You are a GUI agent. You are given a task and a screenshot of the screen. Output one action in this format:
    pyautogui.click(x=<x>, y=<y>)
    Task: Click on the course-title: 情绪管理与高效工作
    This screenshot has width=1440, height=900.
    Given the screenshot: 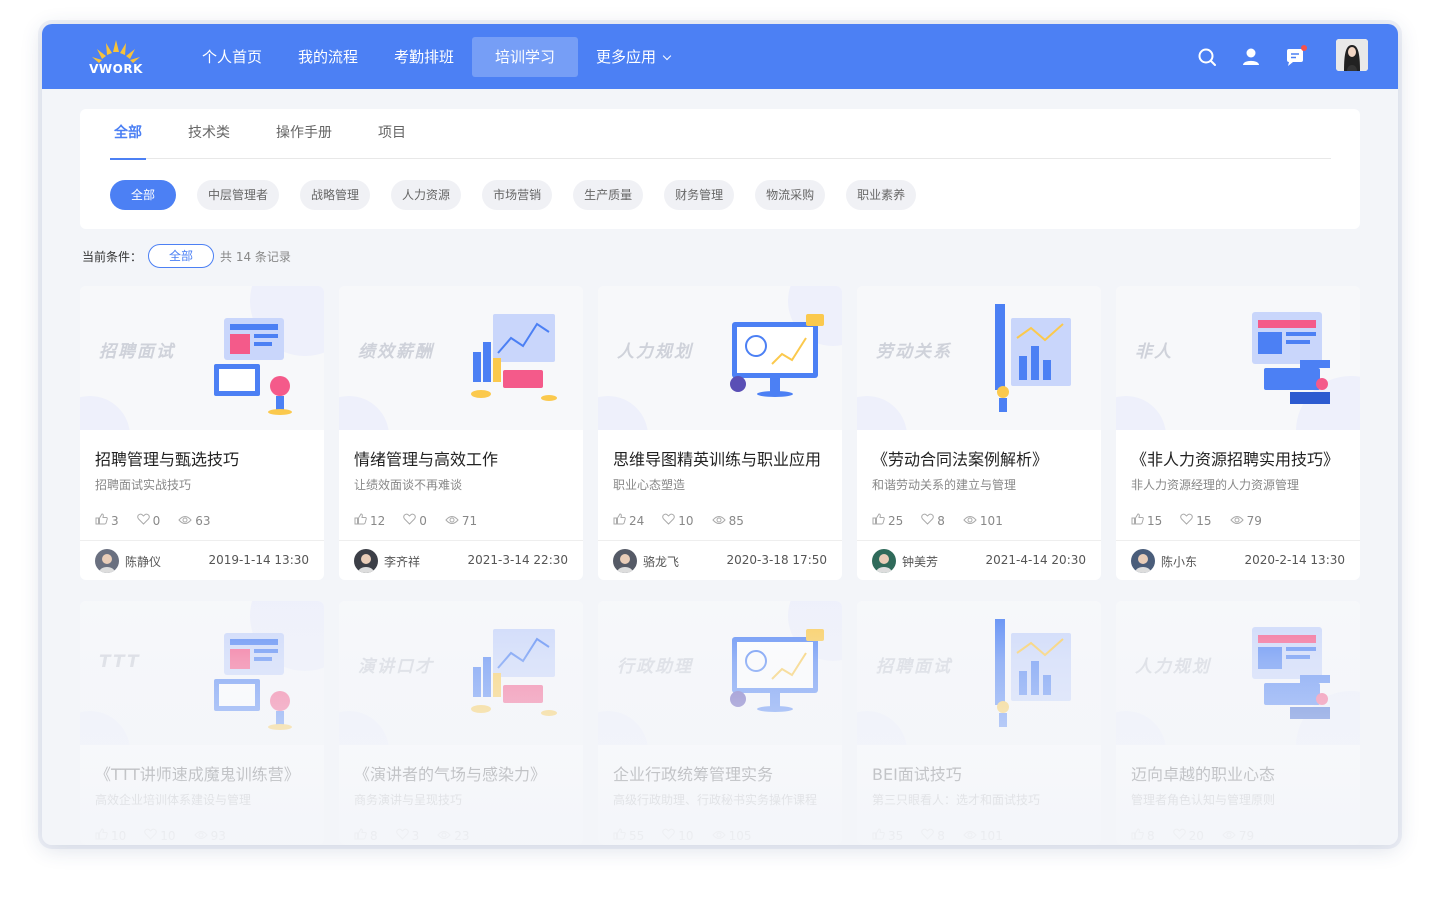 What is the action you would take?
    pyautogui.click(x=426, y=458)
    